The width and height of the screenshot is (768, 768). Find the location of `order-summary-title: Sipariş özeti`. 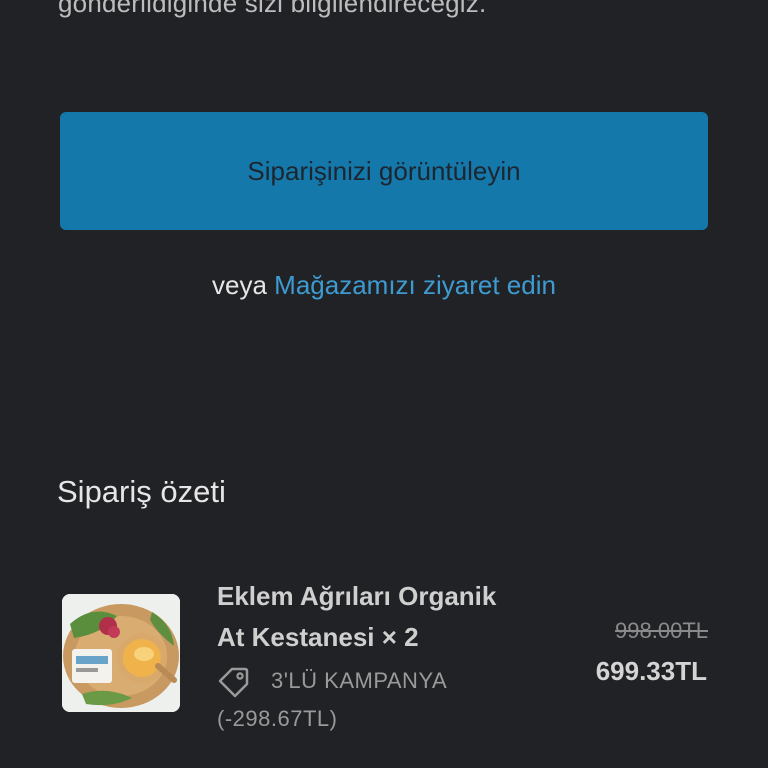

order-summary-title: Sipariş özeti is located at coordinates (141, 491).